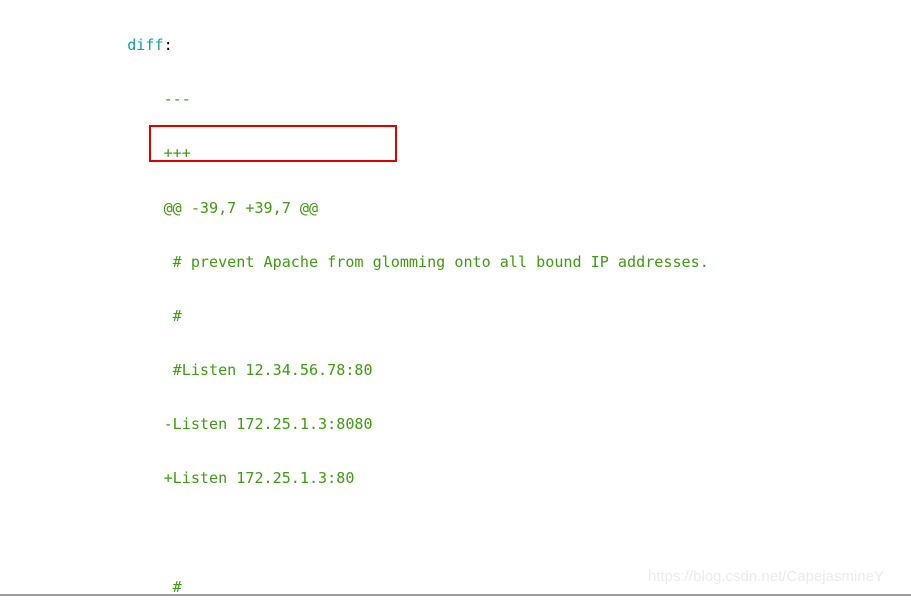 The image size is (911, 601). Describe the element at coordinates (455, 595) in the screenshot. I see `window-bottom-border` at that location.